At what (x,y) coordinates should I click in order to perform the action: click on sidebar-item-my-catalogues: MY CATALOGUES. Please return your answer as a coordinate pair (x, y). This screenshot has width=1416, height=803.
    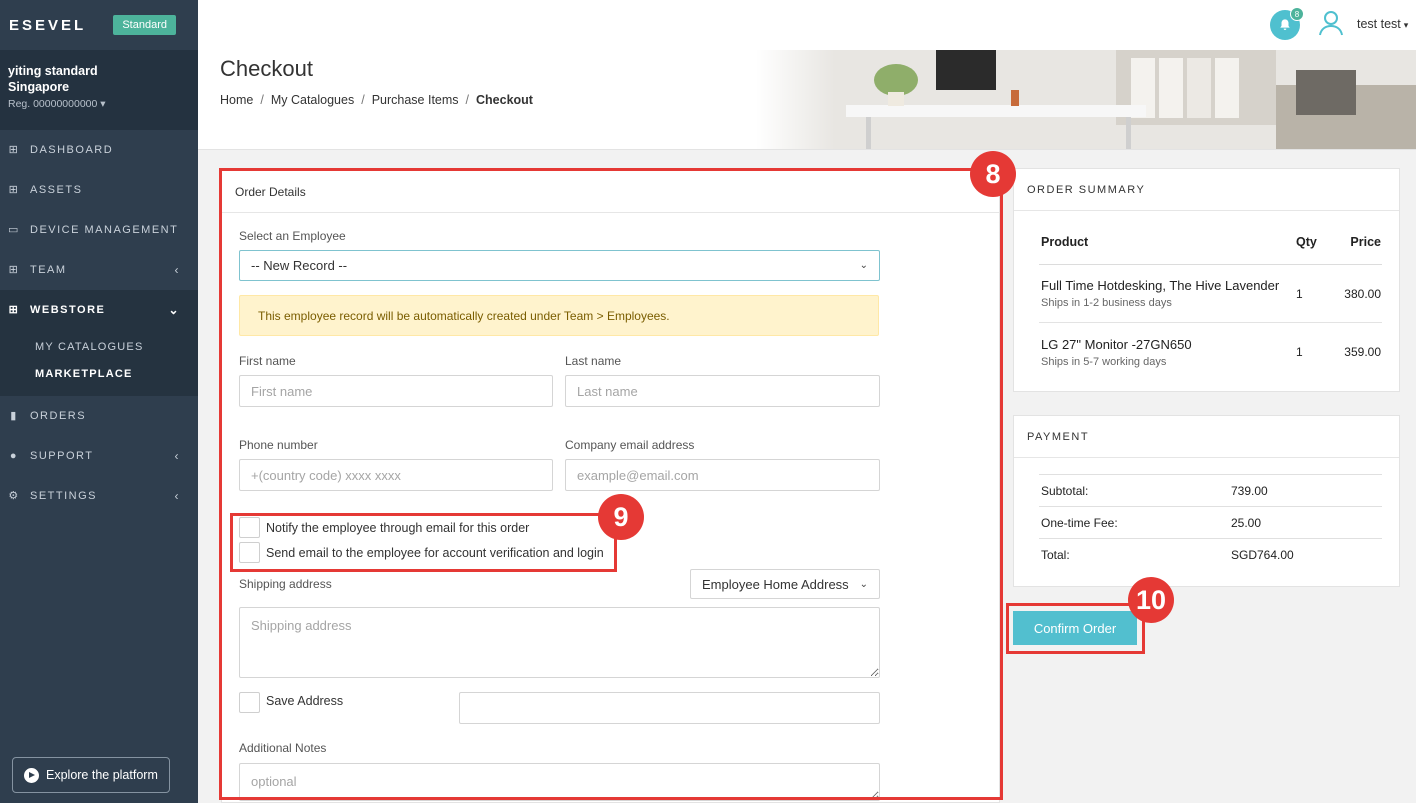
    Looking at the image, I should click on (116, 347).